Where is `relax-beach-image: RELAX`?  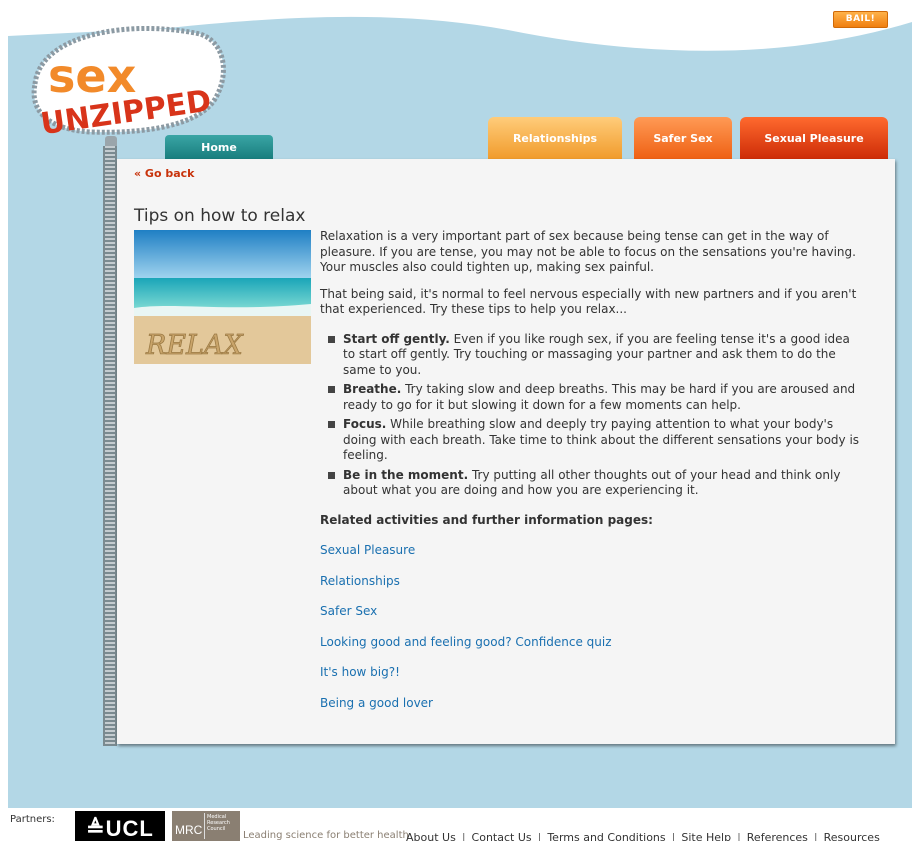
relax-beach-image: RELAX is located at coordinates (222, 297).